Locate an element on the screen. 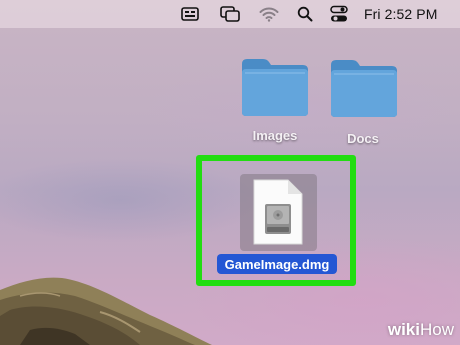 Image resolution: width=460 pixels, height=345 pixels. mirroring-icon is located at coordinates (230, 14).